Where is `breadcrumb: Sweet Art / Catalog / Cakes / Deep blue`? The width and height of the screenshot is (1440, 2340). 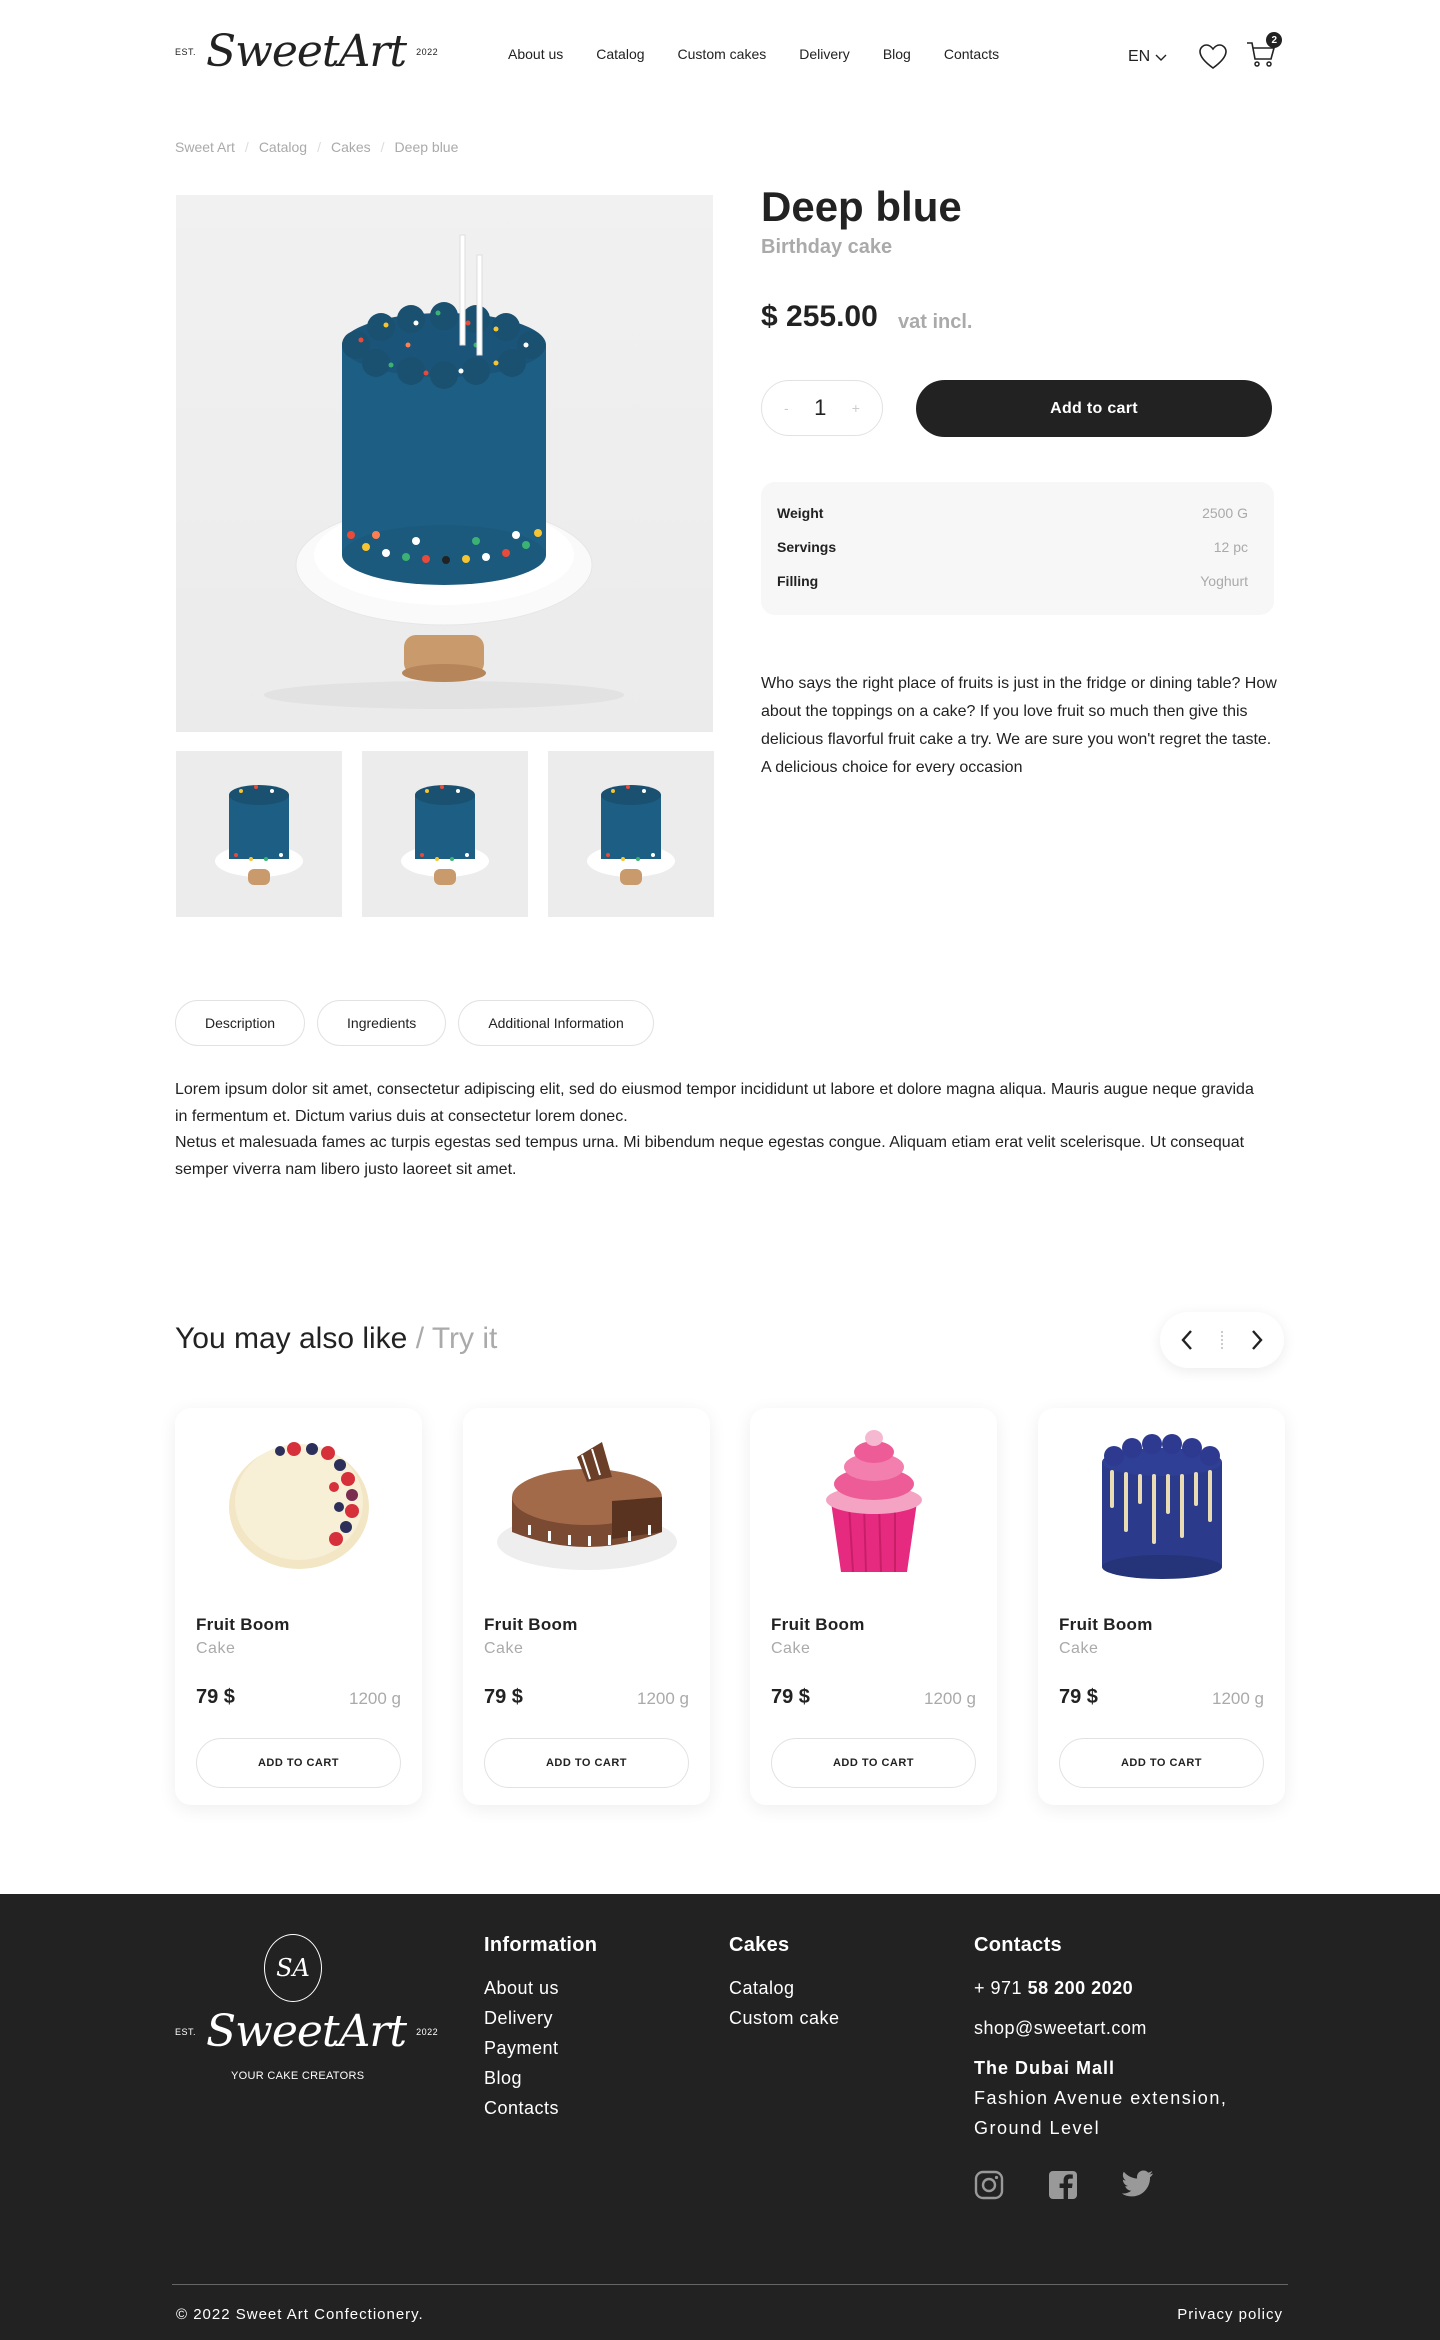
breadcrumb: Sweet Art / Catalog / Cakes / Deep blue is located at coordinates (316, 147).